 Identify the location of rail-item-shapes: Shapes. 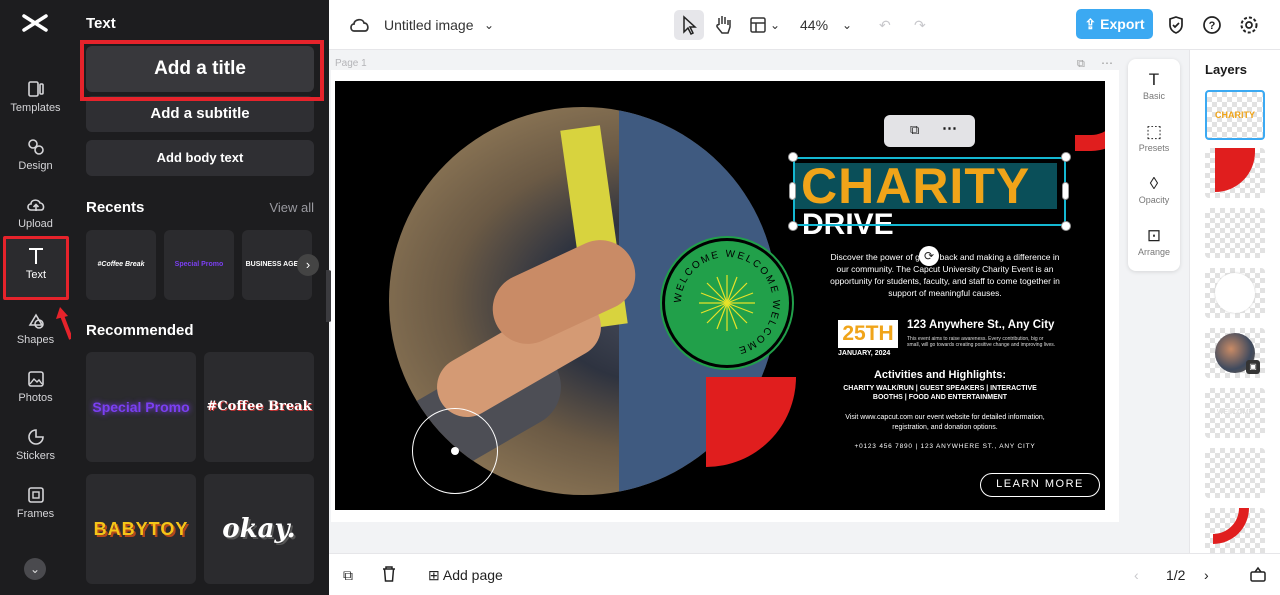
(35, 330).